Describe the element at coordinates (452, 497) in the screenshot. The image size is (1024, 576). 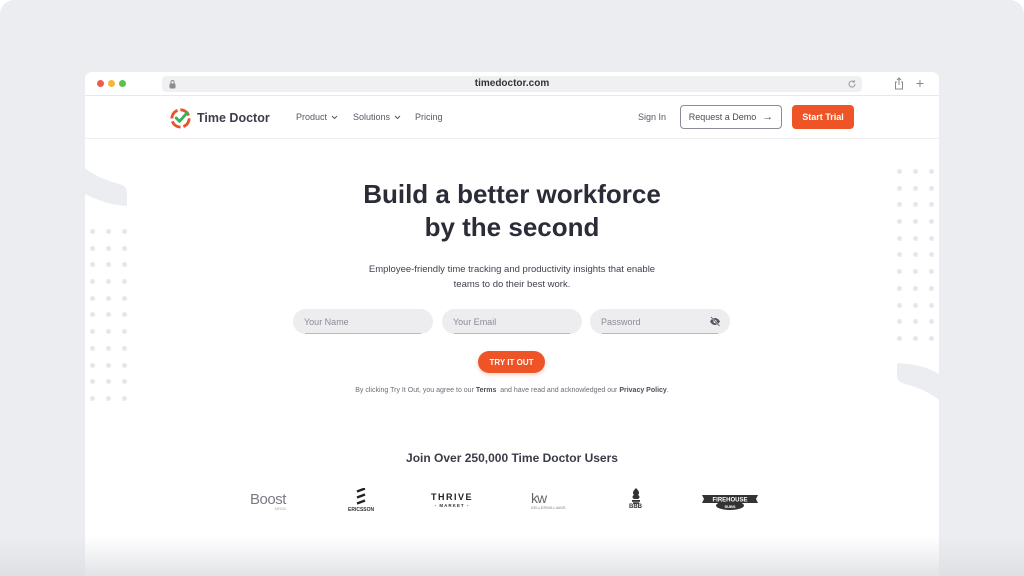
I see `thrive-wordmark: THRIVE` at that location.